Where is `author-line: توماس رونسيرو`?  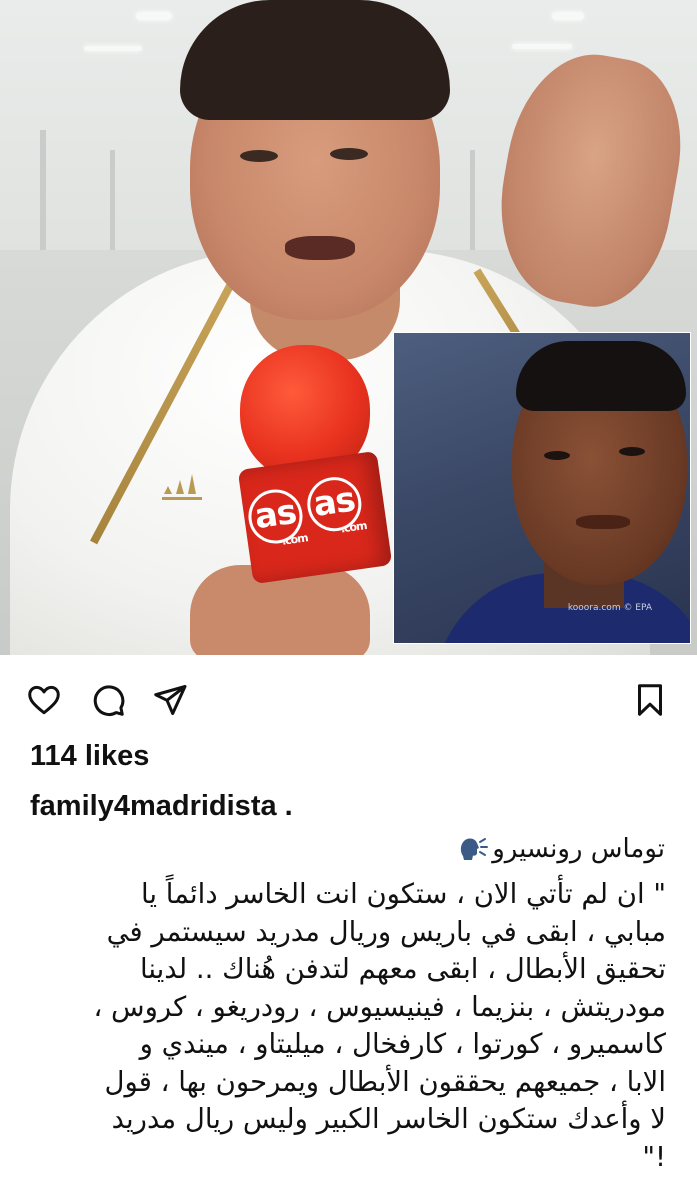 author-line: توماس رونسيرو is located at coordinates (561, 849).